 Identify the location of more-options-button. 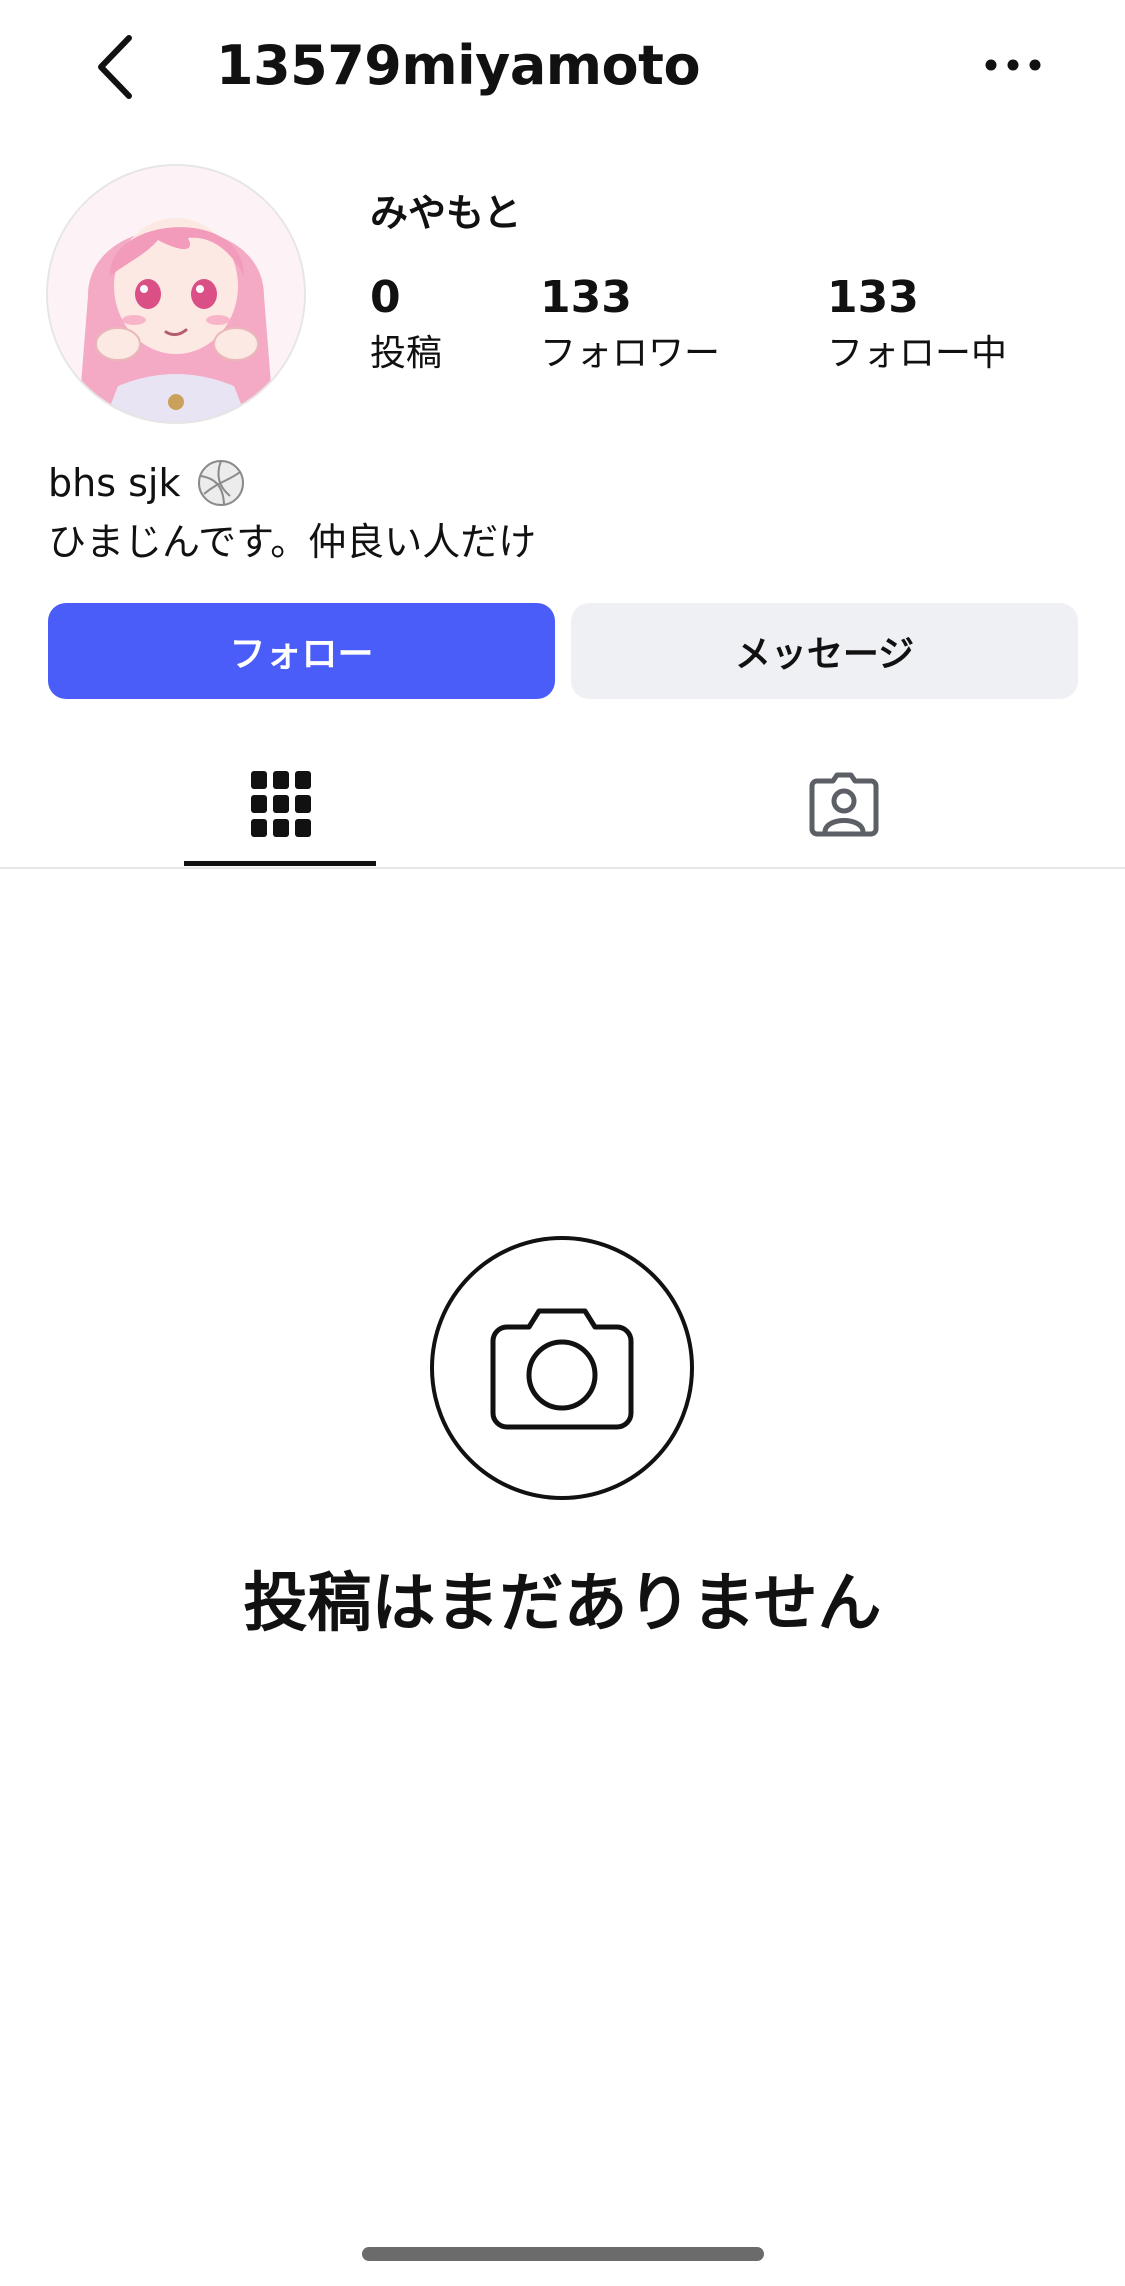
(1013, 65).